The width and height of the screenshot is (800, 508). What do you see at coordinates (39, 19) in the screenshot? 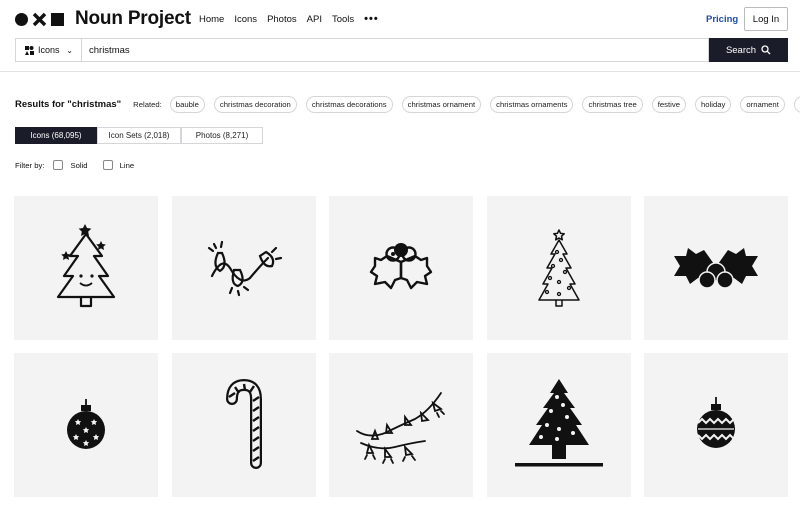
I see `logo-mark-icon` at bounding box center [39, 19].